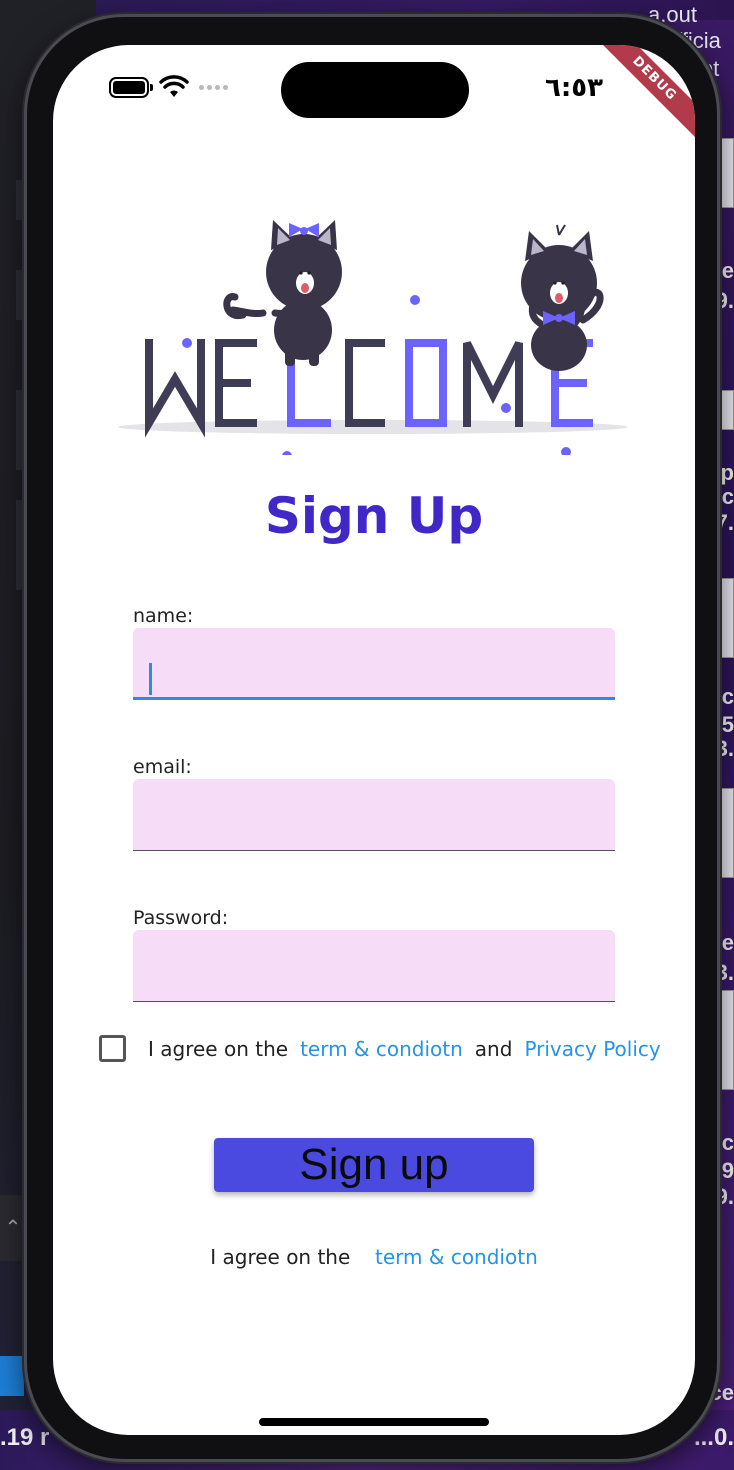 The width and height of the screenshot is (734, 1470). What do you see at coordinates (174, 86) in the screenshot?
I see `wifi-icon` at bounding box center [174, 86].